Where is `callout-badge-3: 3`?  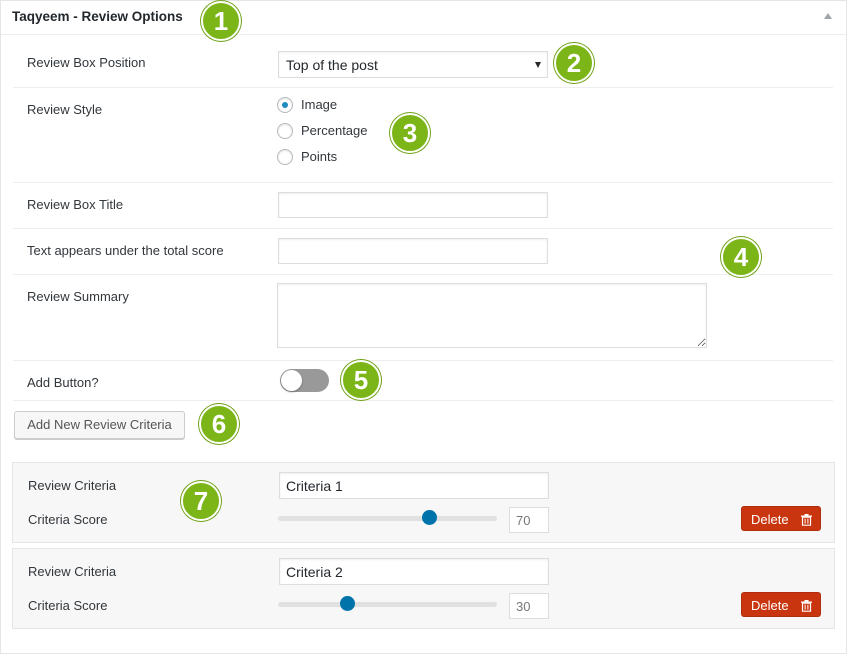 callout-badge-3: 3 is located at coordinates (410, 133).